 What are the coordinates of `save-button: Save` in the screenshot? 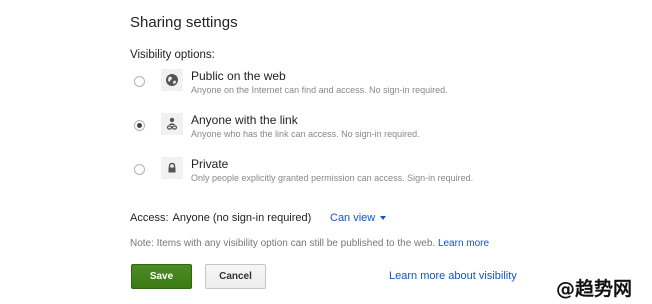 It's located at (161, 276).